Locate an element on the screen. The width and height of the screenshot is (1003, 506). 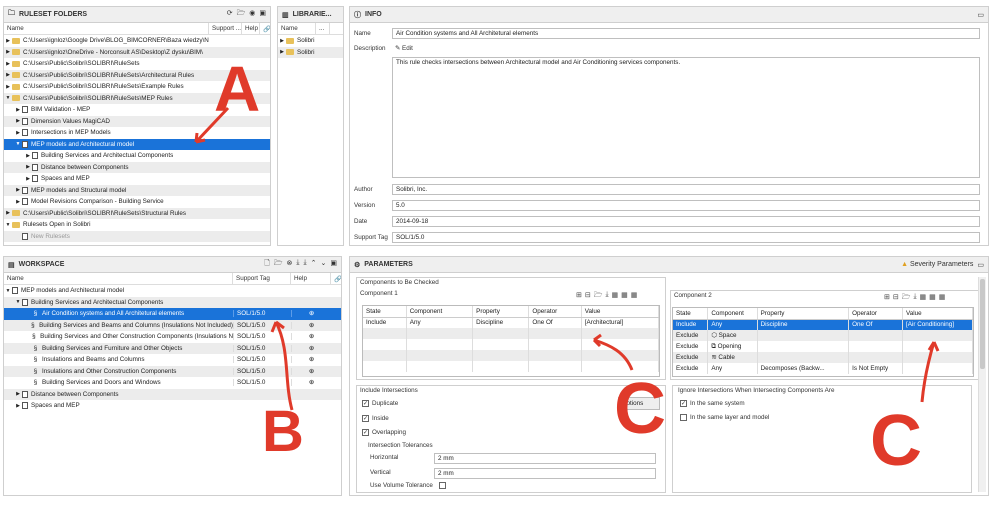
arrow-c2 is located at coordinates (928, 372).